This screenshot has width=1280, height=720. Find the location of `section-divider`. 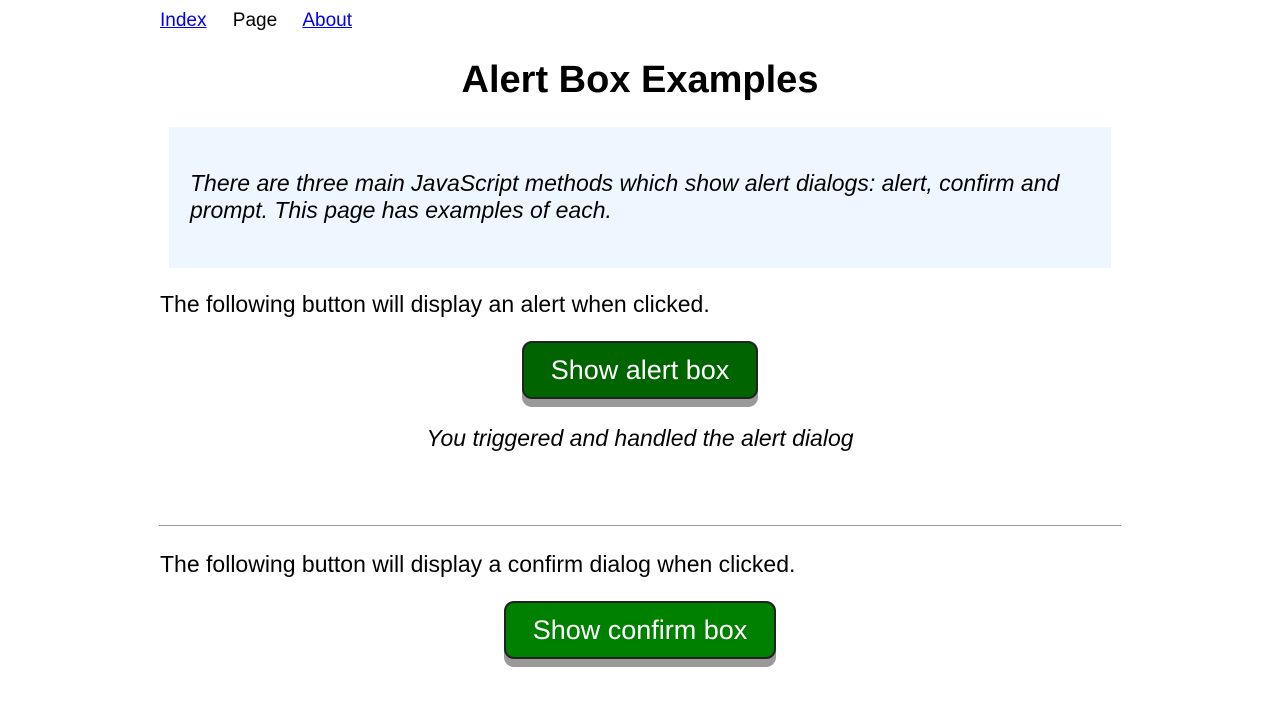

section-divider is located at coordinates (640, 525).